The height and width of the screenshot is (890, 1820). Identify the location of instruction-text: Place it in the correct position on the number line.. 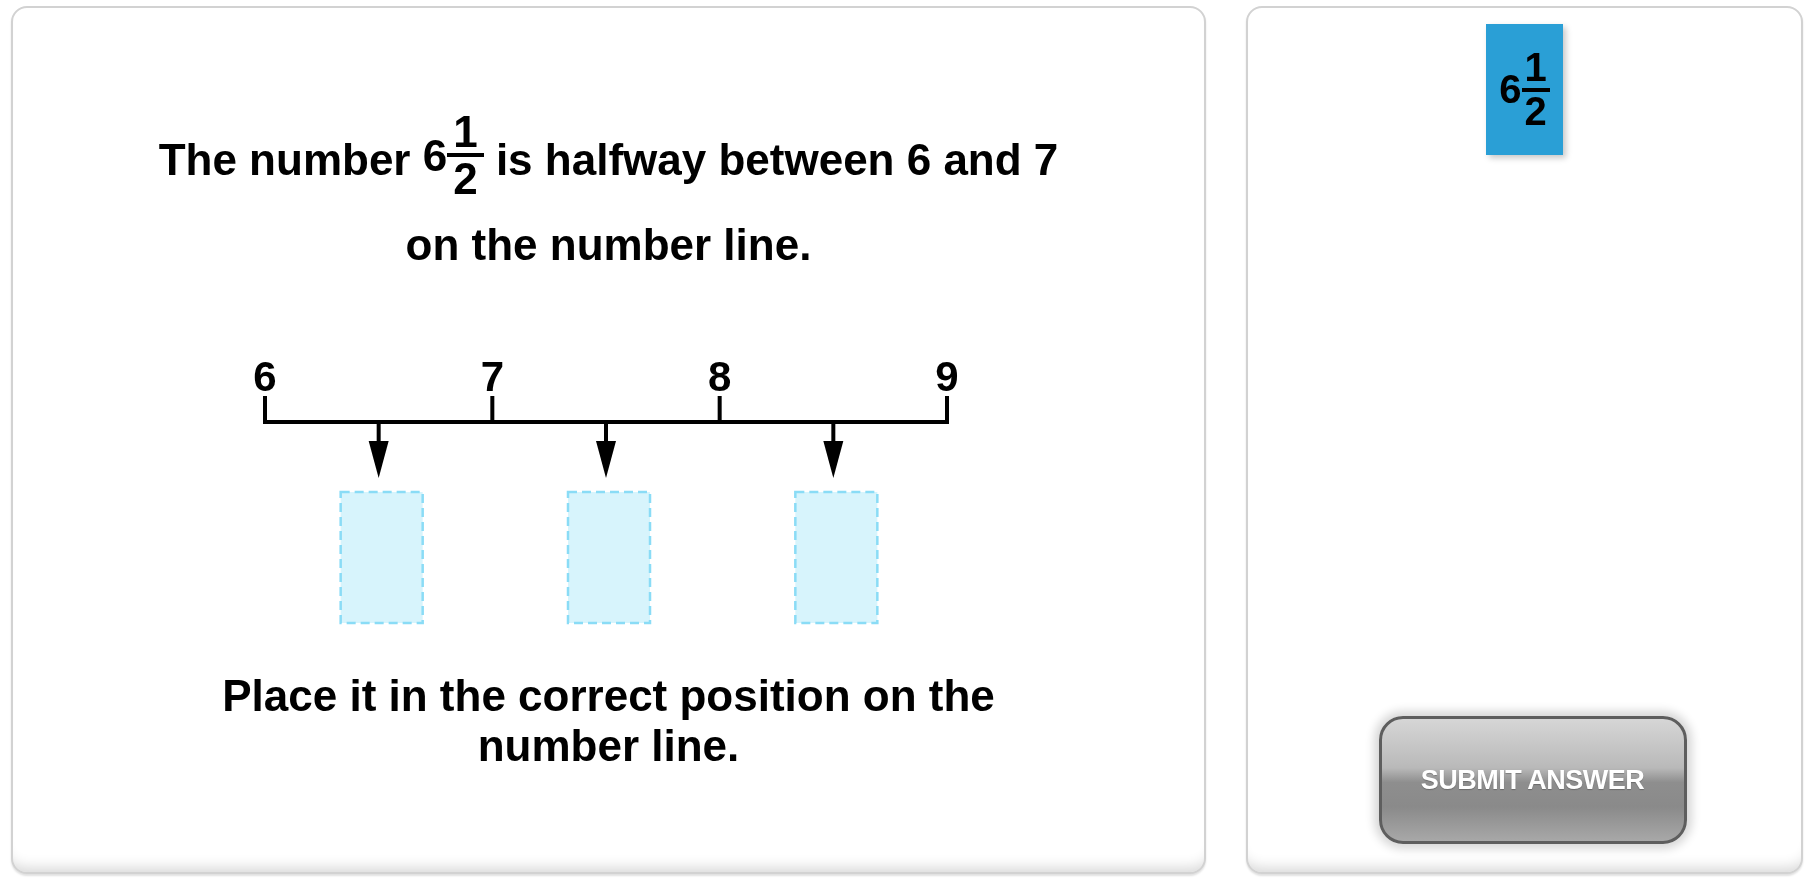
(608, 721).